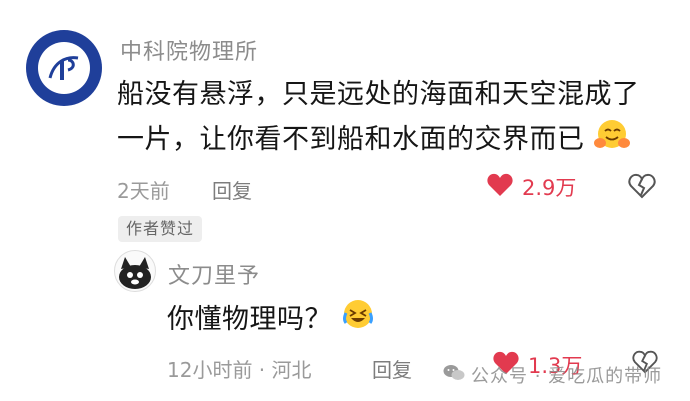 This screenshot has height=401, width=690. Describe the element at coordinates (500, 187) in the screenshot. I see `heart-filled-icon` at that location.